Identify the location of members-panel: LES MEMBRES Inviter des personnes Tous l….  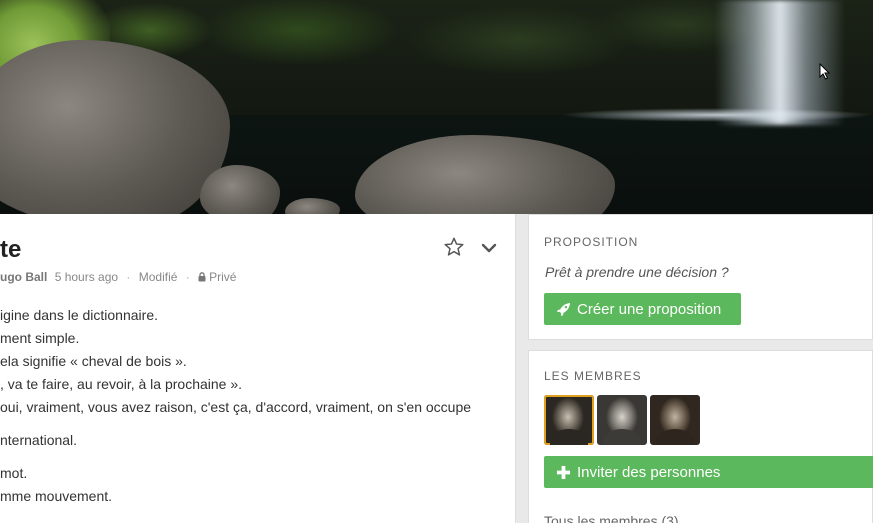
(700, 436).